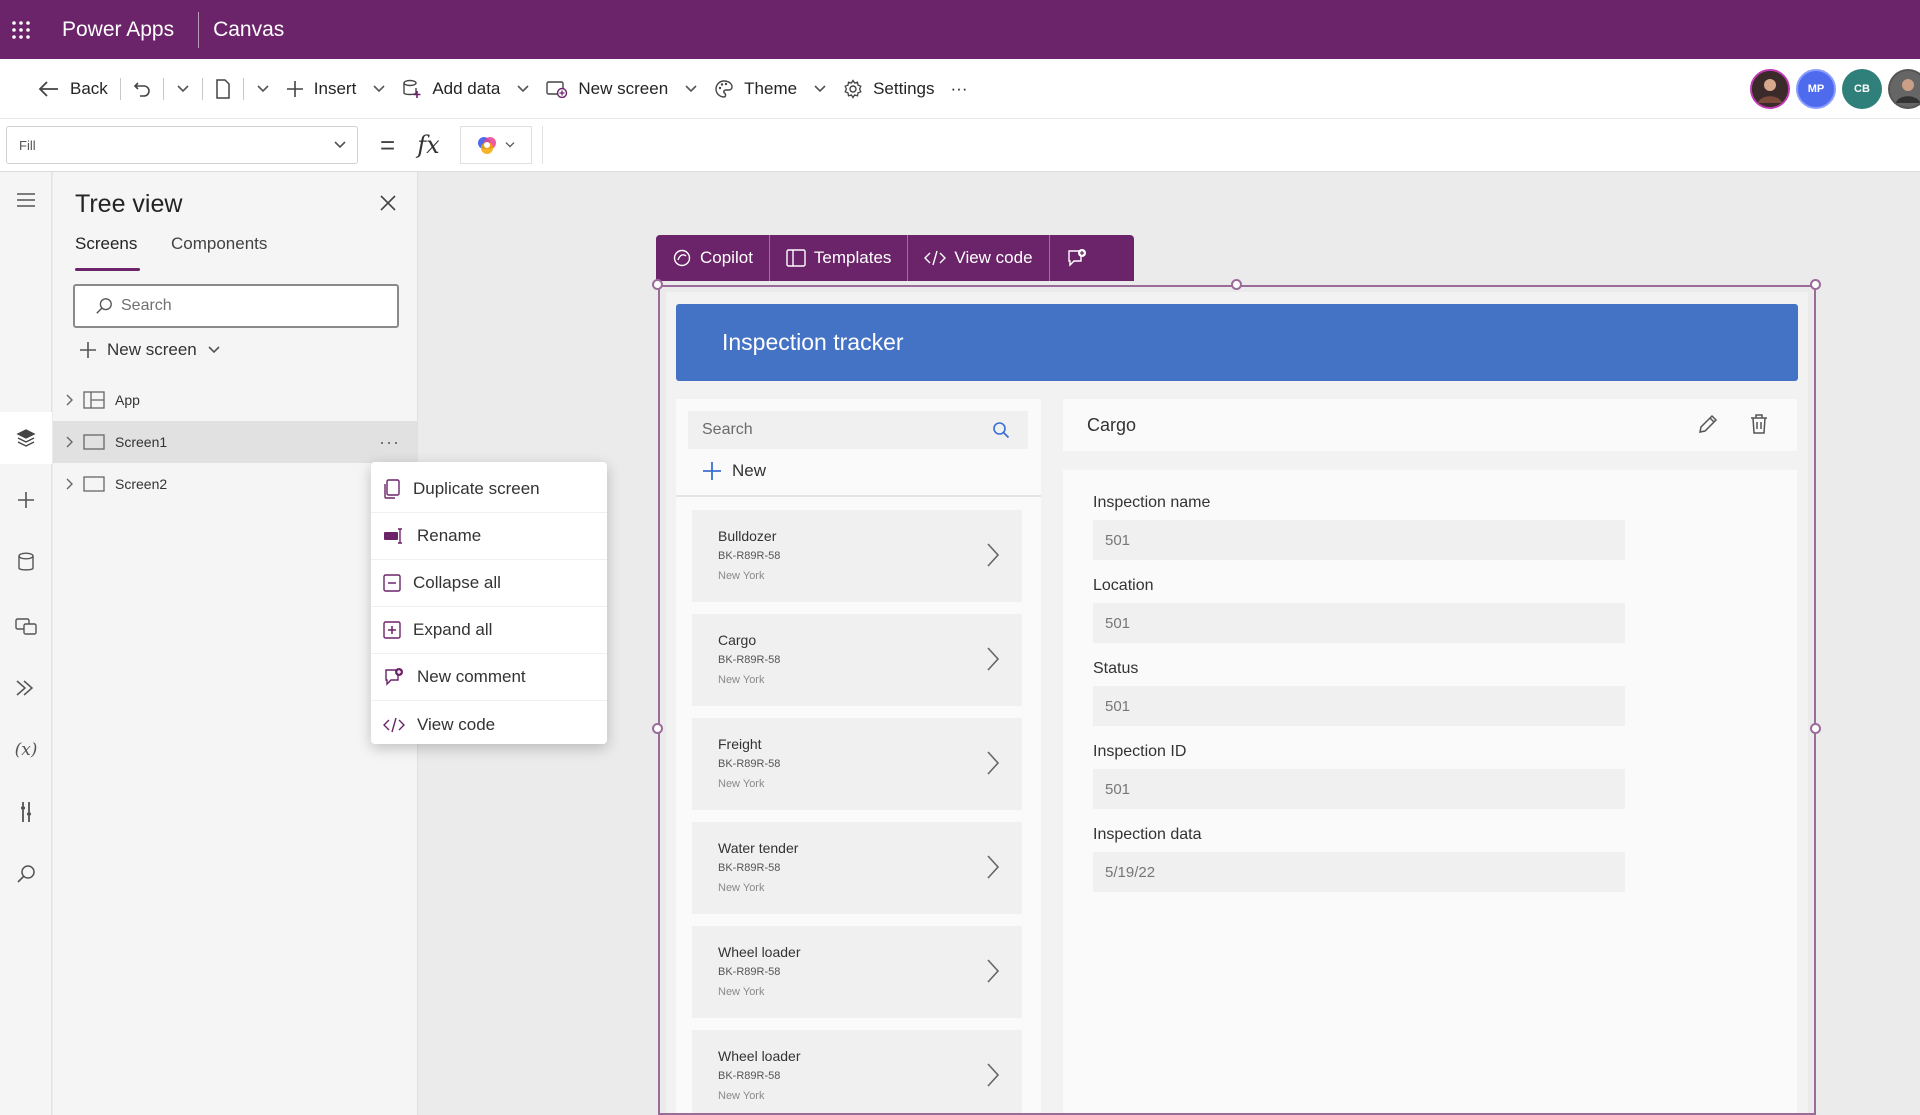 Image resolution: width=1920 pixels, height=1115 pixels. I want to click on copilot-formula-button, so click(495, 145).